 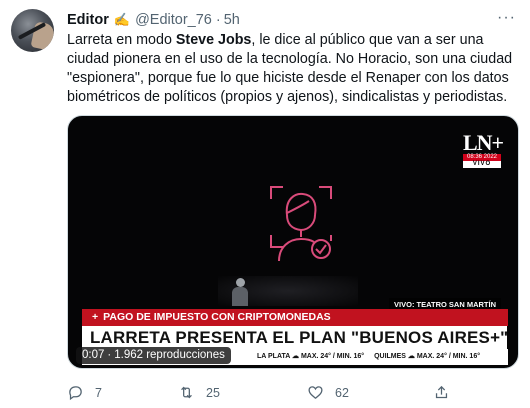 What do you see at coordinates (482, 157) in the screenshot?
I see `channel-time: 08:36 2022` at bounding box center [482, 157].